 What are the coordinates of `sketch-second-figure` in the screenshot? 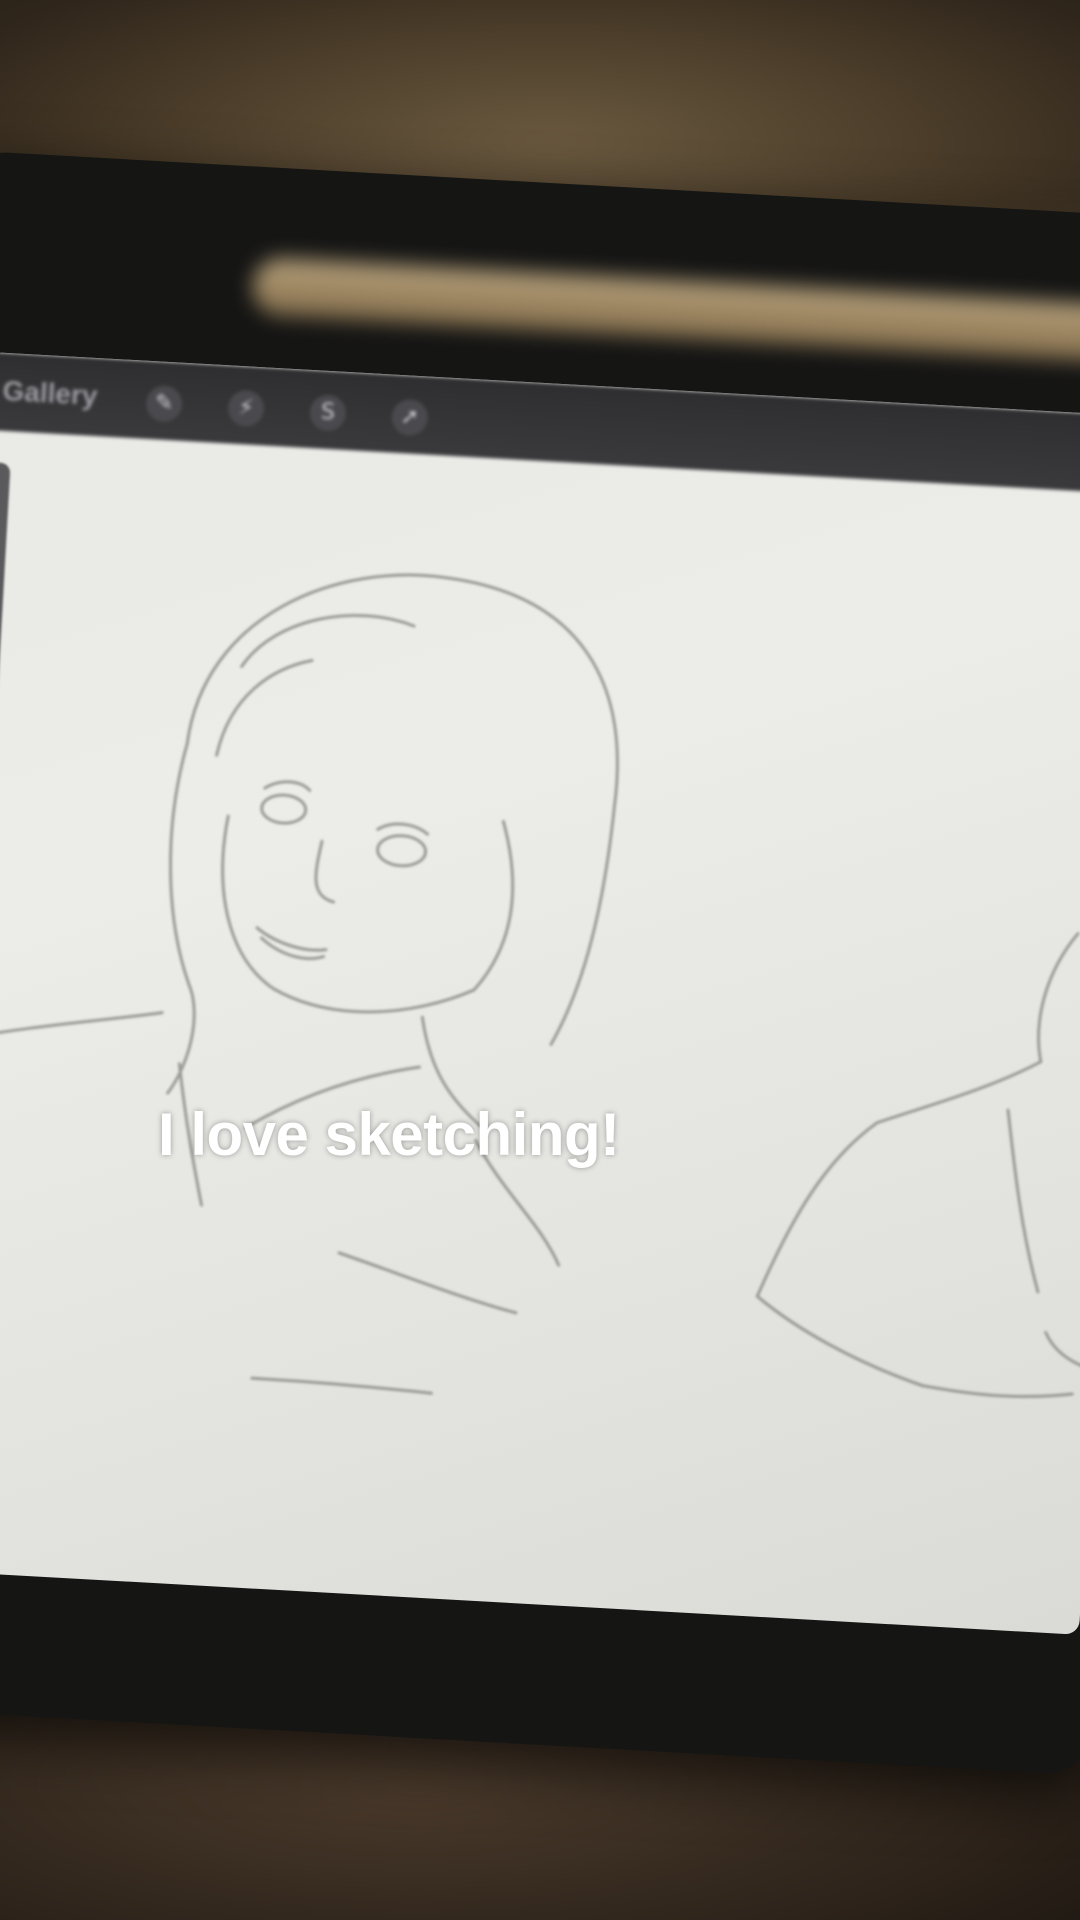 It's located at (1058, 998).